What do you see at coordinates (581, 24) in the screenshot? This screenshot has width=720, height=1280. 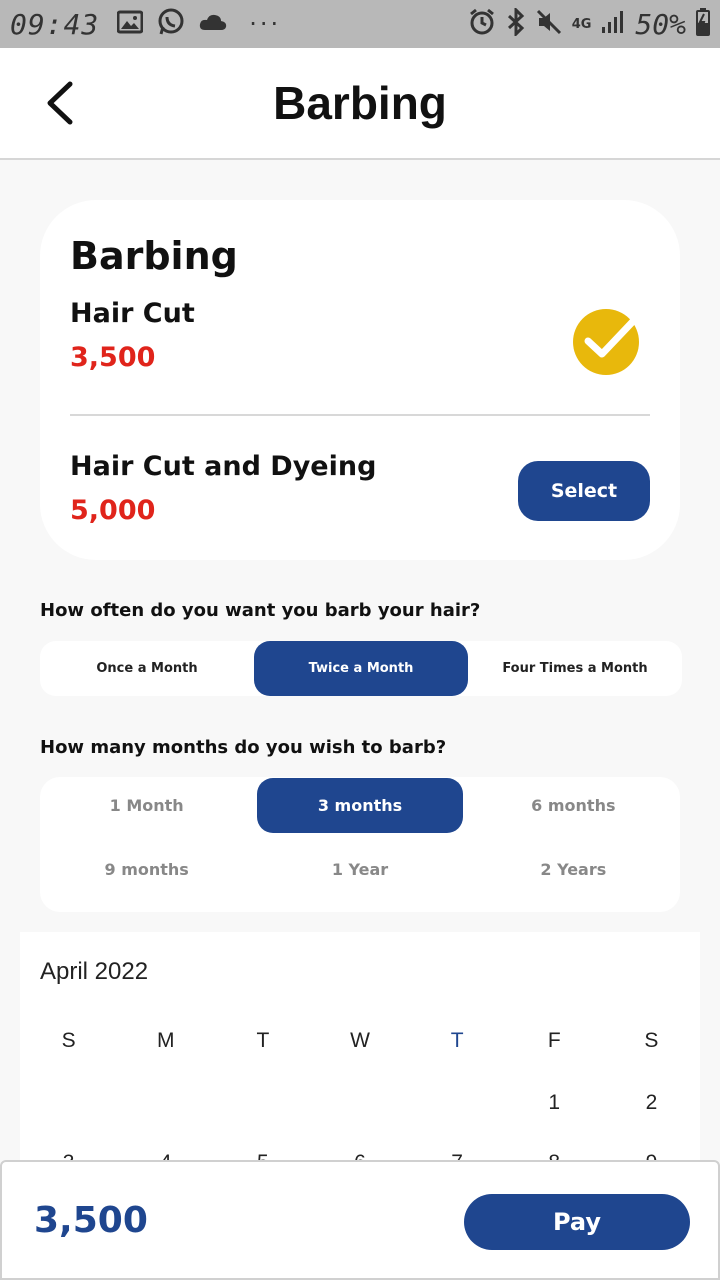 I see `network-type-icon: 4G` at bounding box center [581, 24].